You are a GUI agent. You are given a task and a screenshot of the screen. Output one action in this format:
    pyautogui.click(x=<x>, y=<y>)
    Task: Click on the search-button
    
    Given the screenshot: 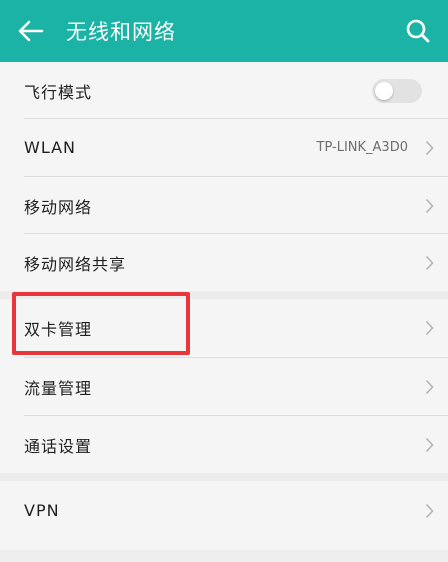 What is the action you would take?
    pyautogui.click(x=418, y=31)
    